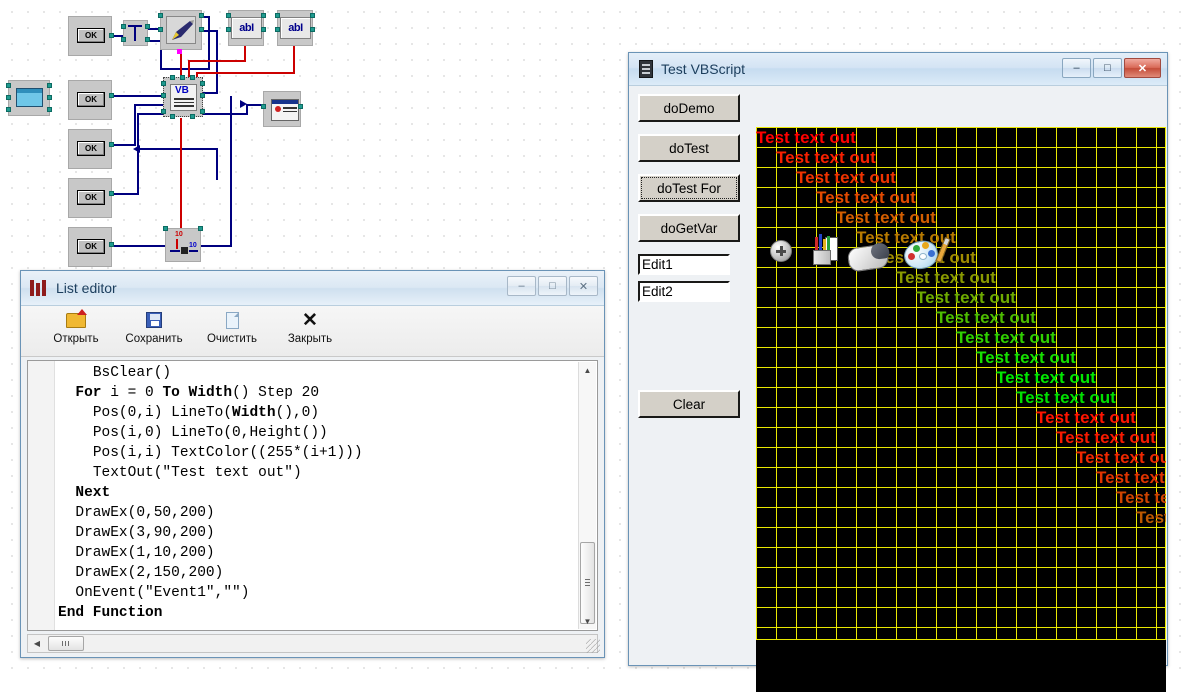  I want to click on diagram-node-edit-2: abI, so click(295, 28).